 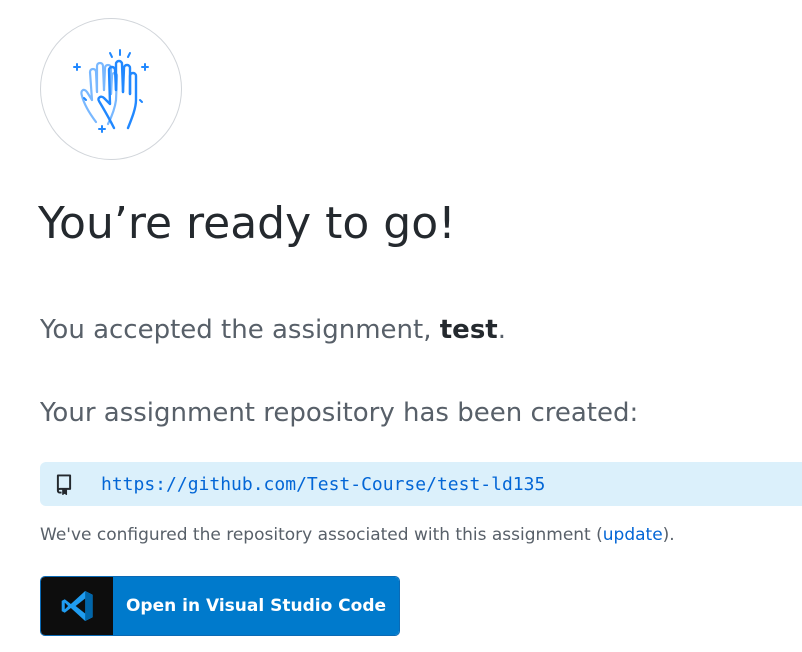 I want to click on vscode-label-area: Open in Visual Studio Code, so click(x=256, y=606).